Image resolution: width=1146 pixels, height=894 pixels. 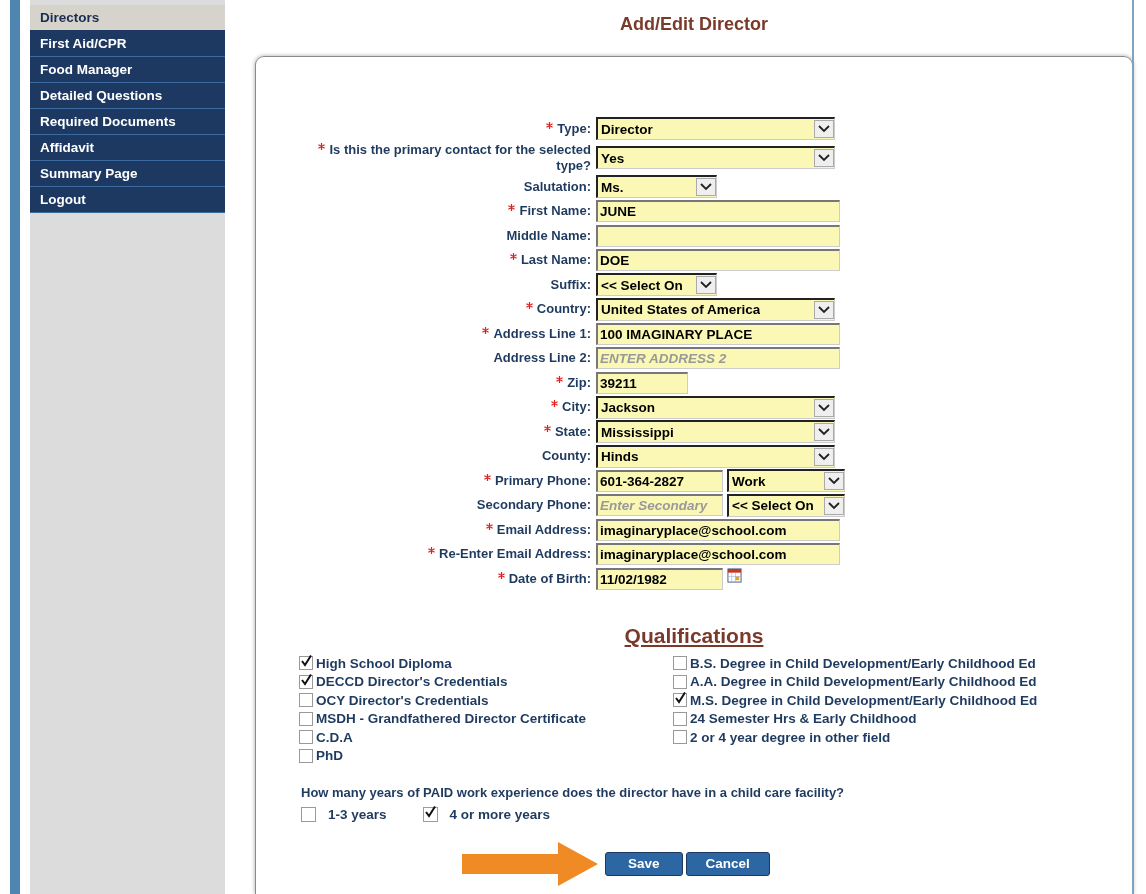 I want to click on field-label: County:, so click(x=566, y=456).